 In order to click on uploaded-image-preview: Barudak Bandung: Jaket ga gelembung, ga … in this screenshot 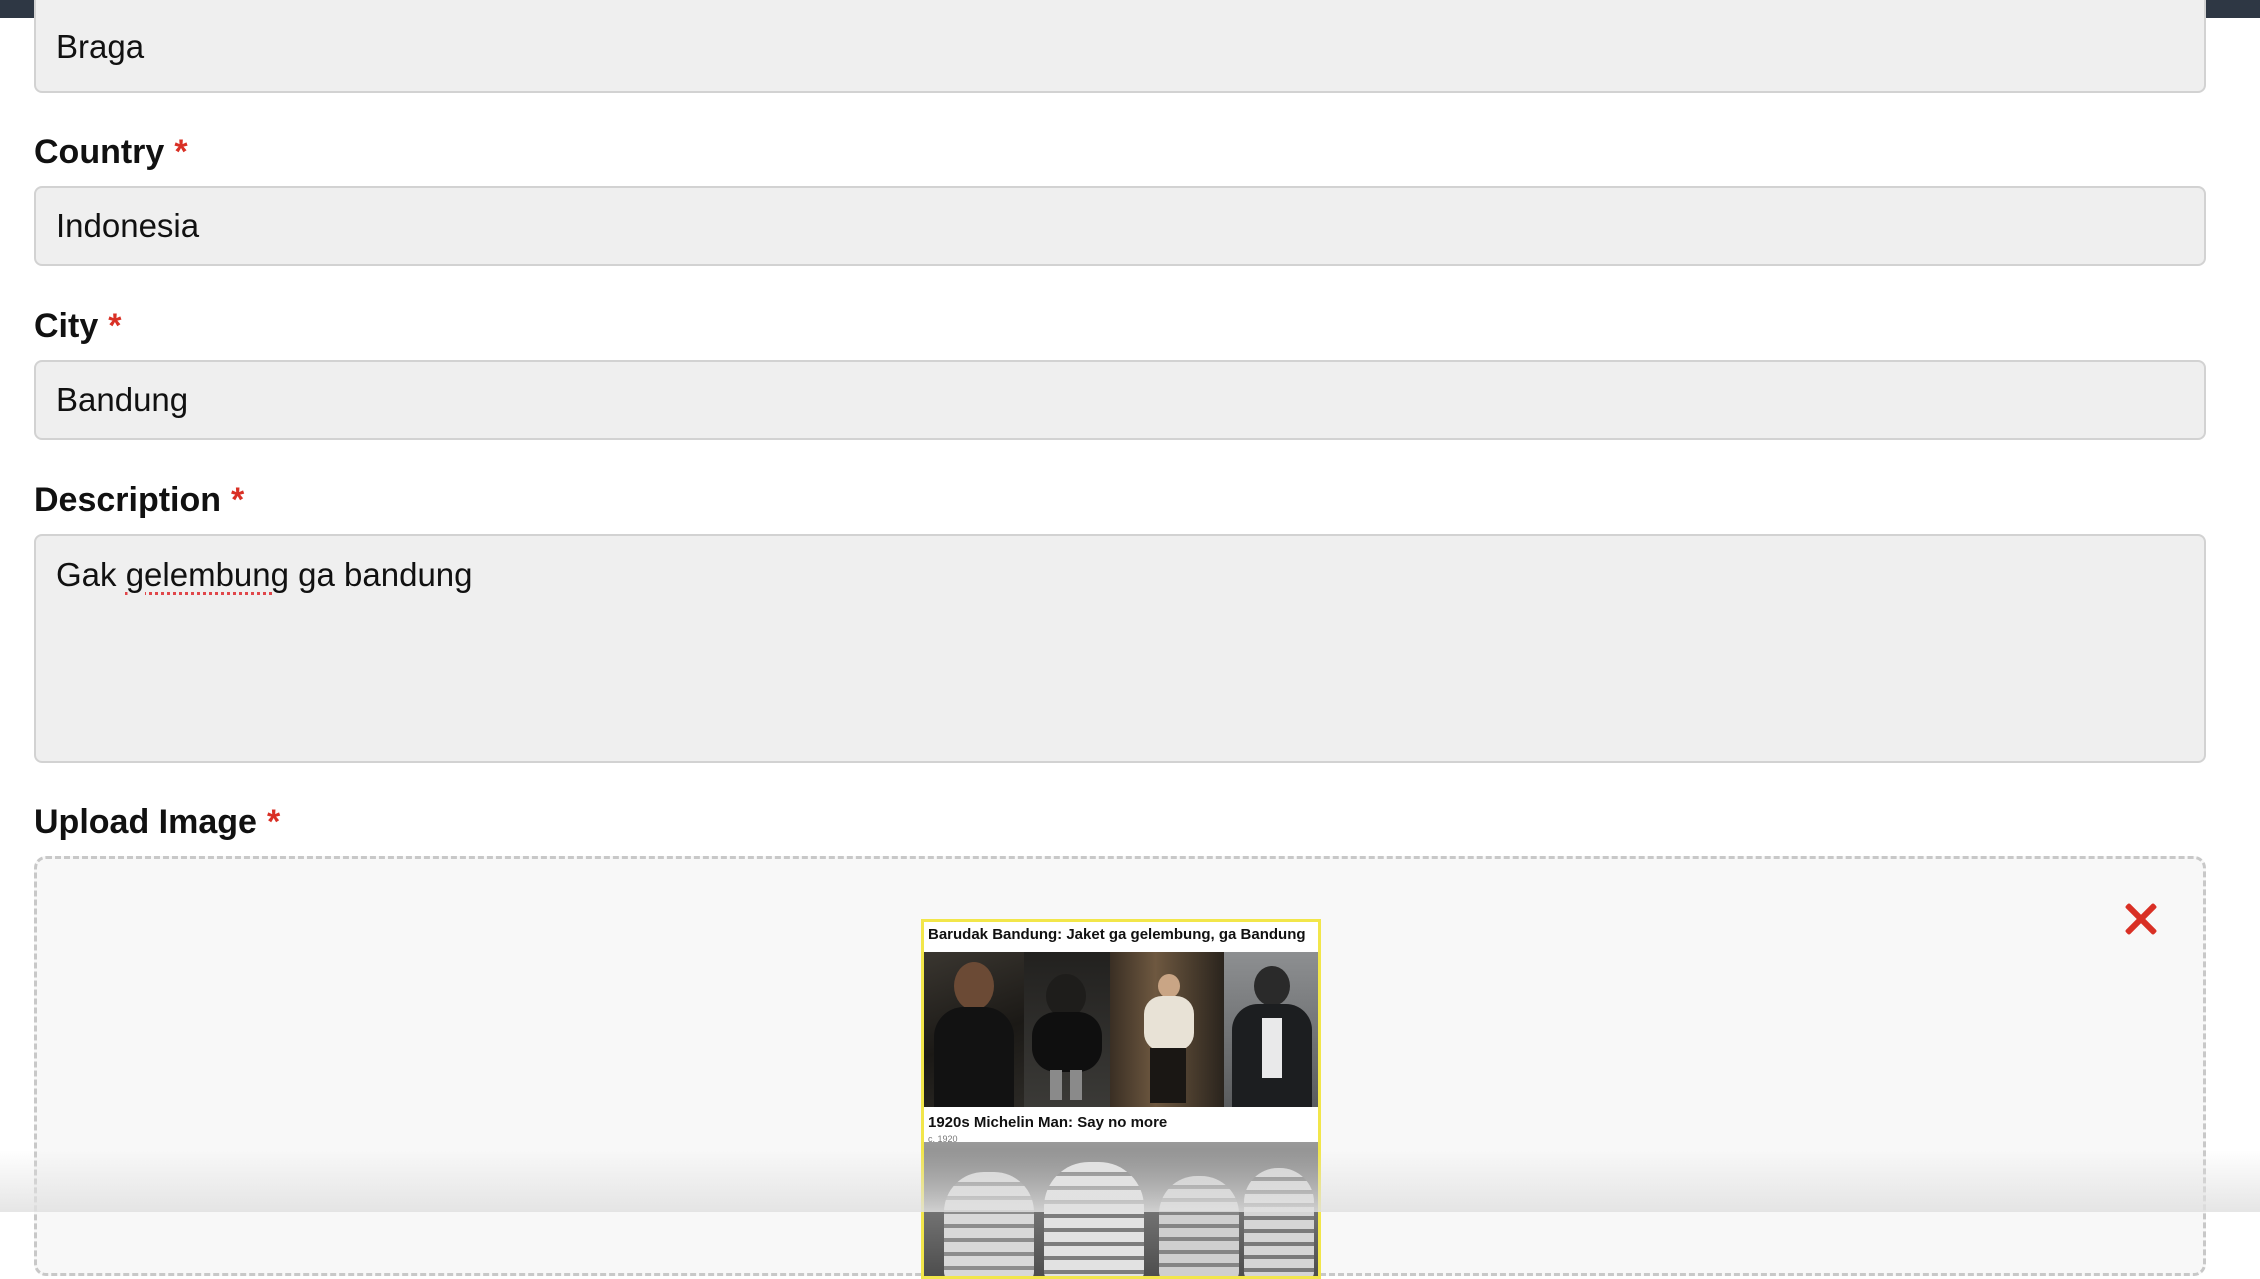, I will do `click(1121, 1099)`.